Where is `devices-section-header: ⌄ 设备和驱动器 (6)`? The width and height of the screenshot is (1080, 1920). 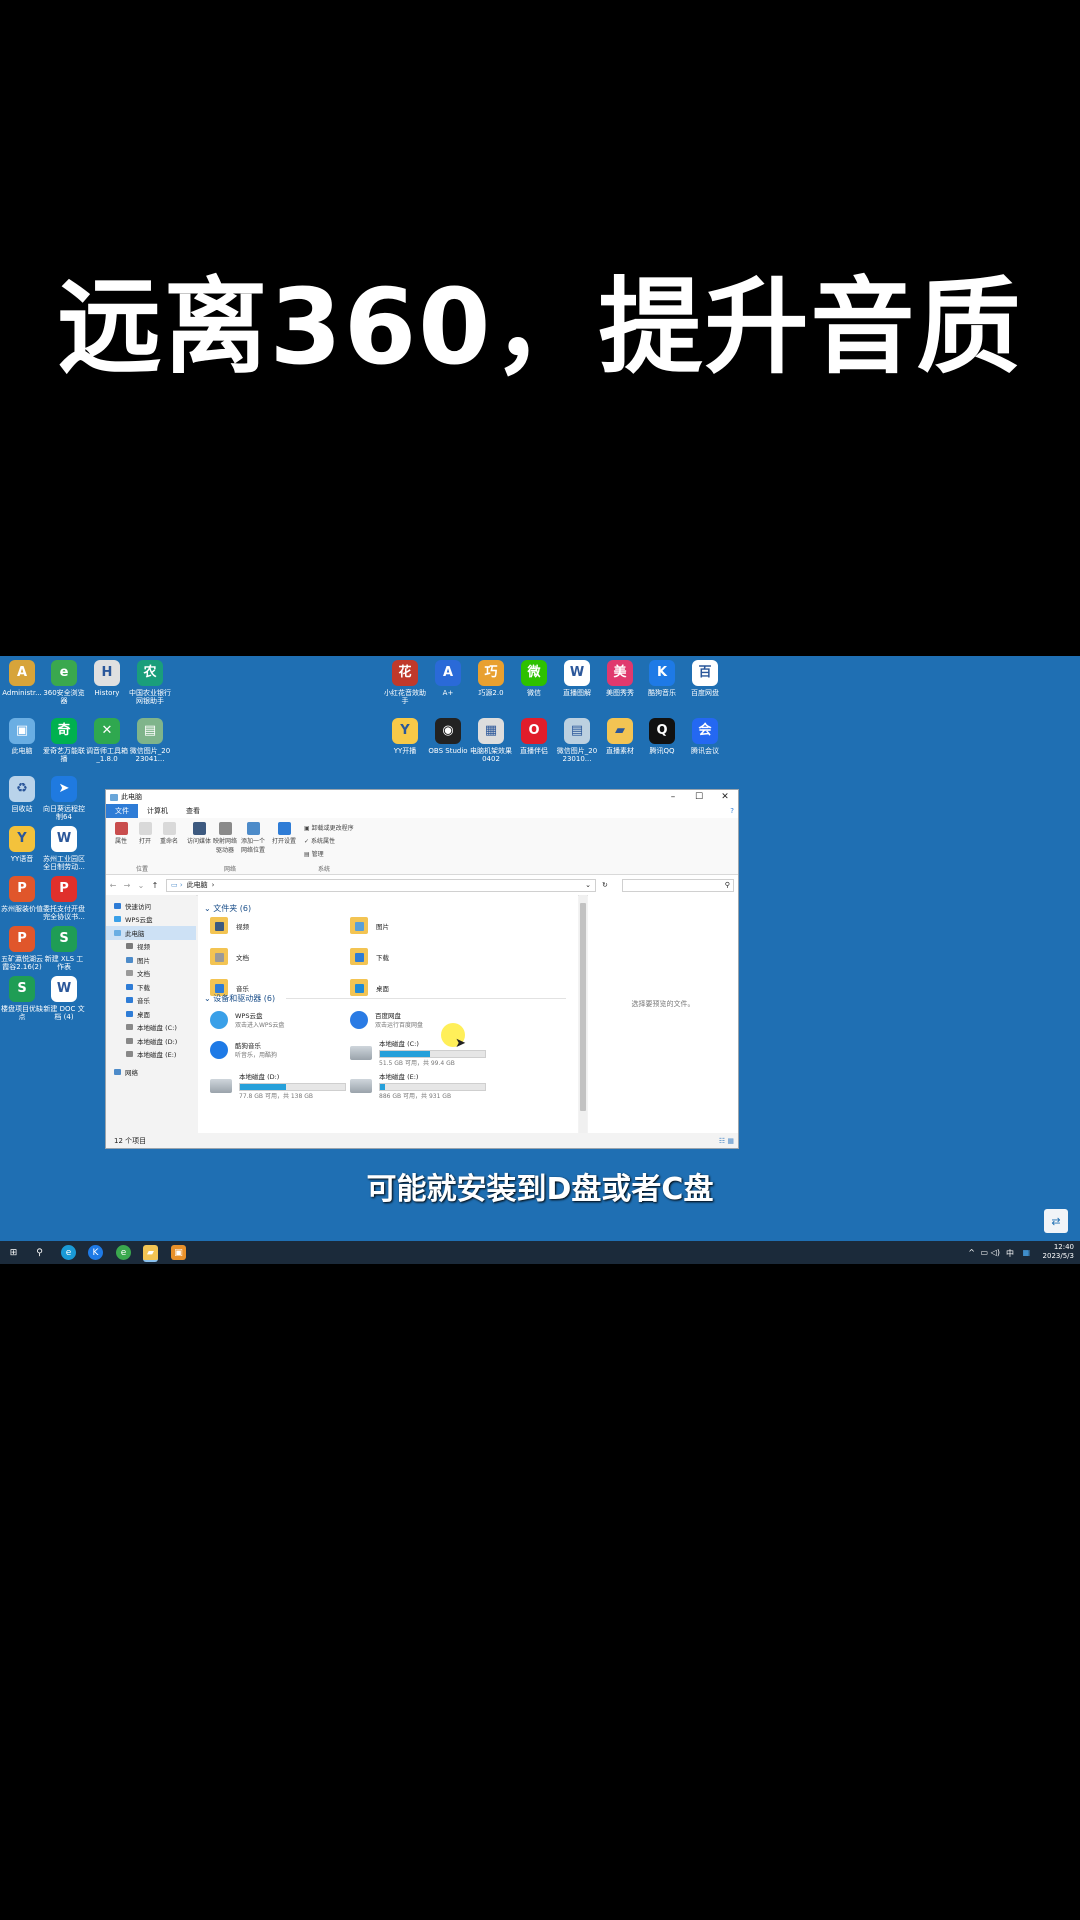
devices-section-header: ⌄ 设备和驱动器 (6) is located at coordinates (239, 998).